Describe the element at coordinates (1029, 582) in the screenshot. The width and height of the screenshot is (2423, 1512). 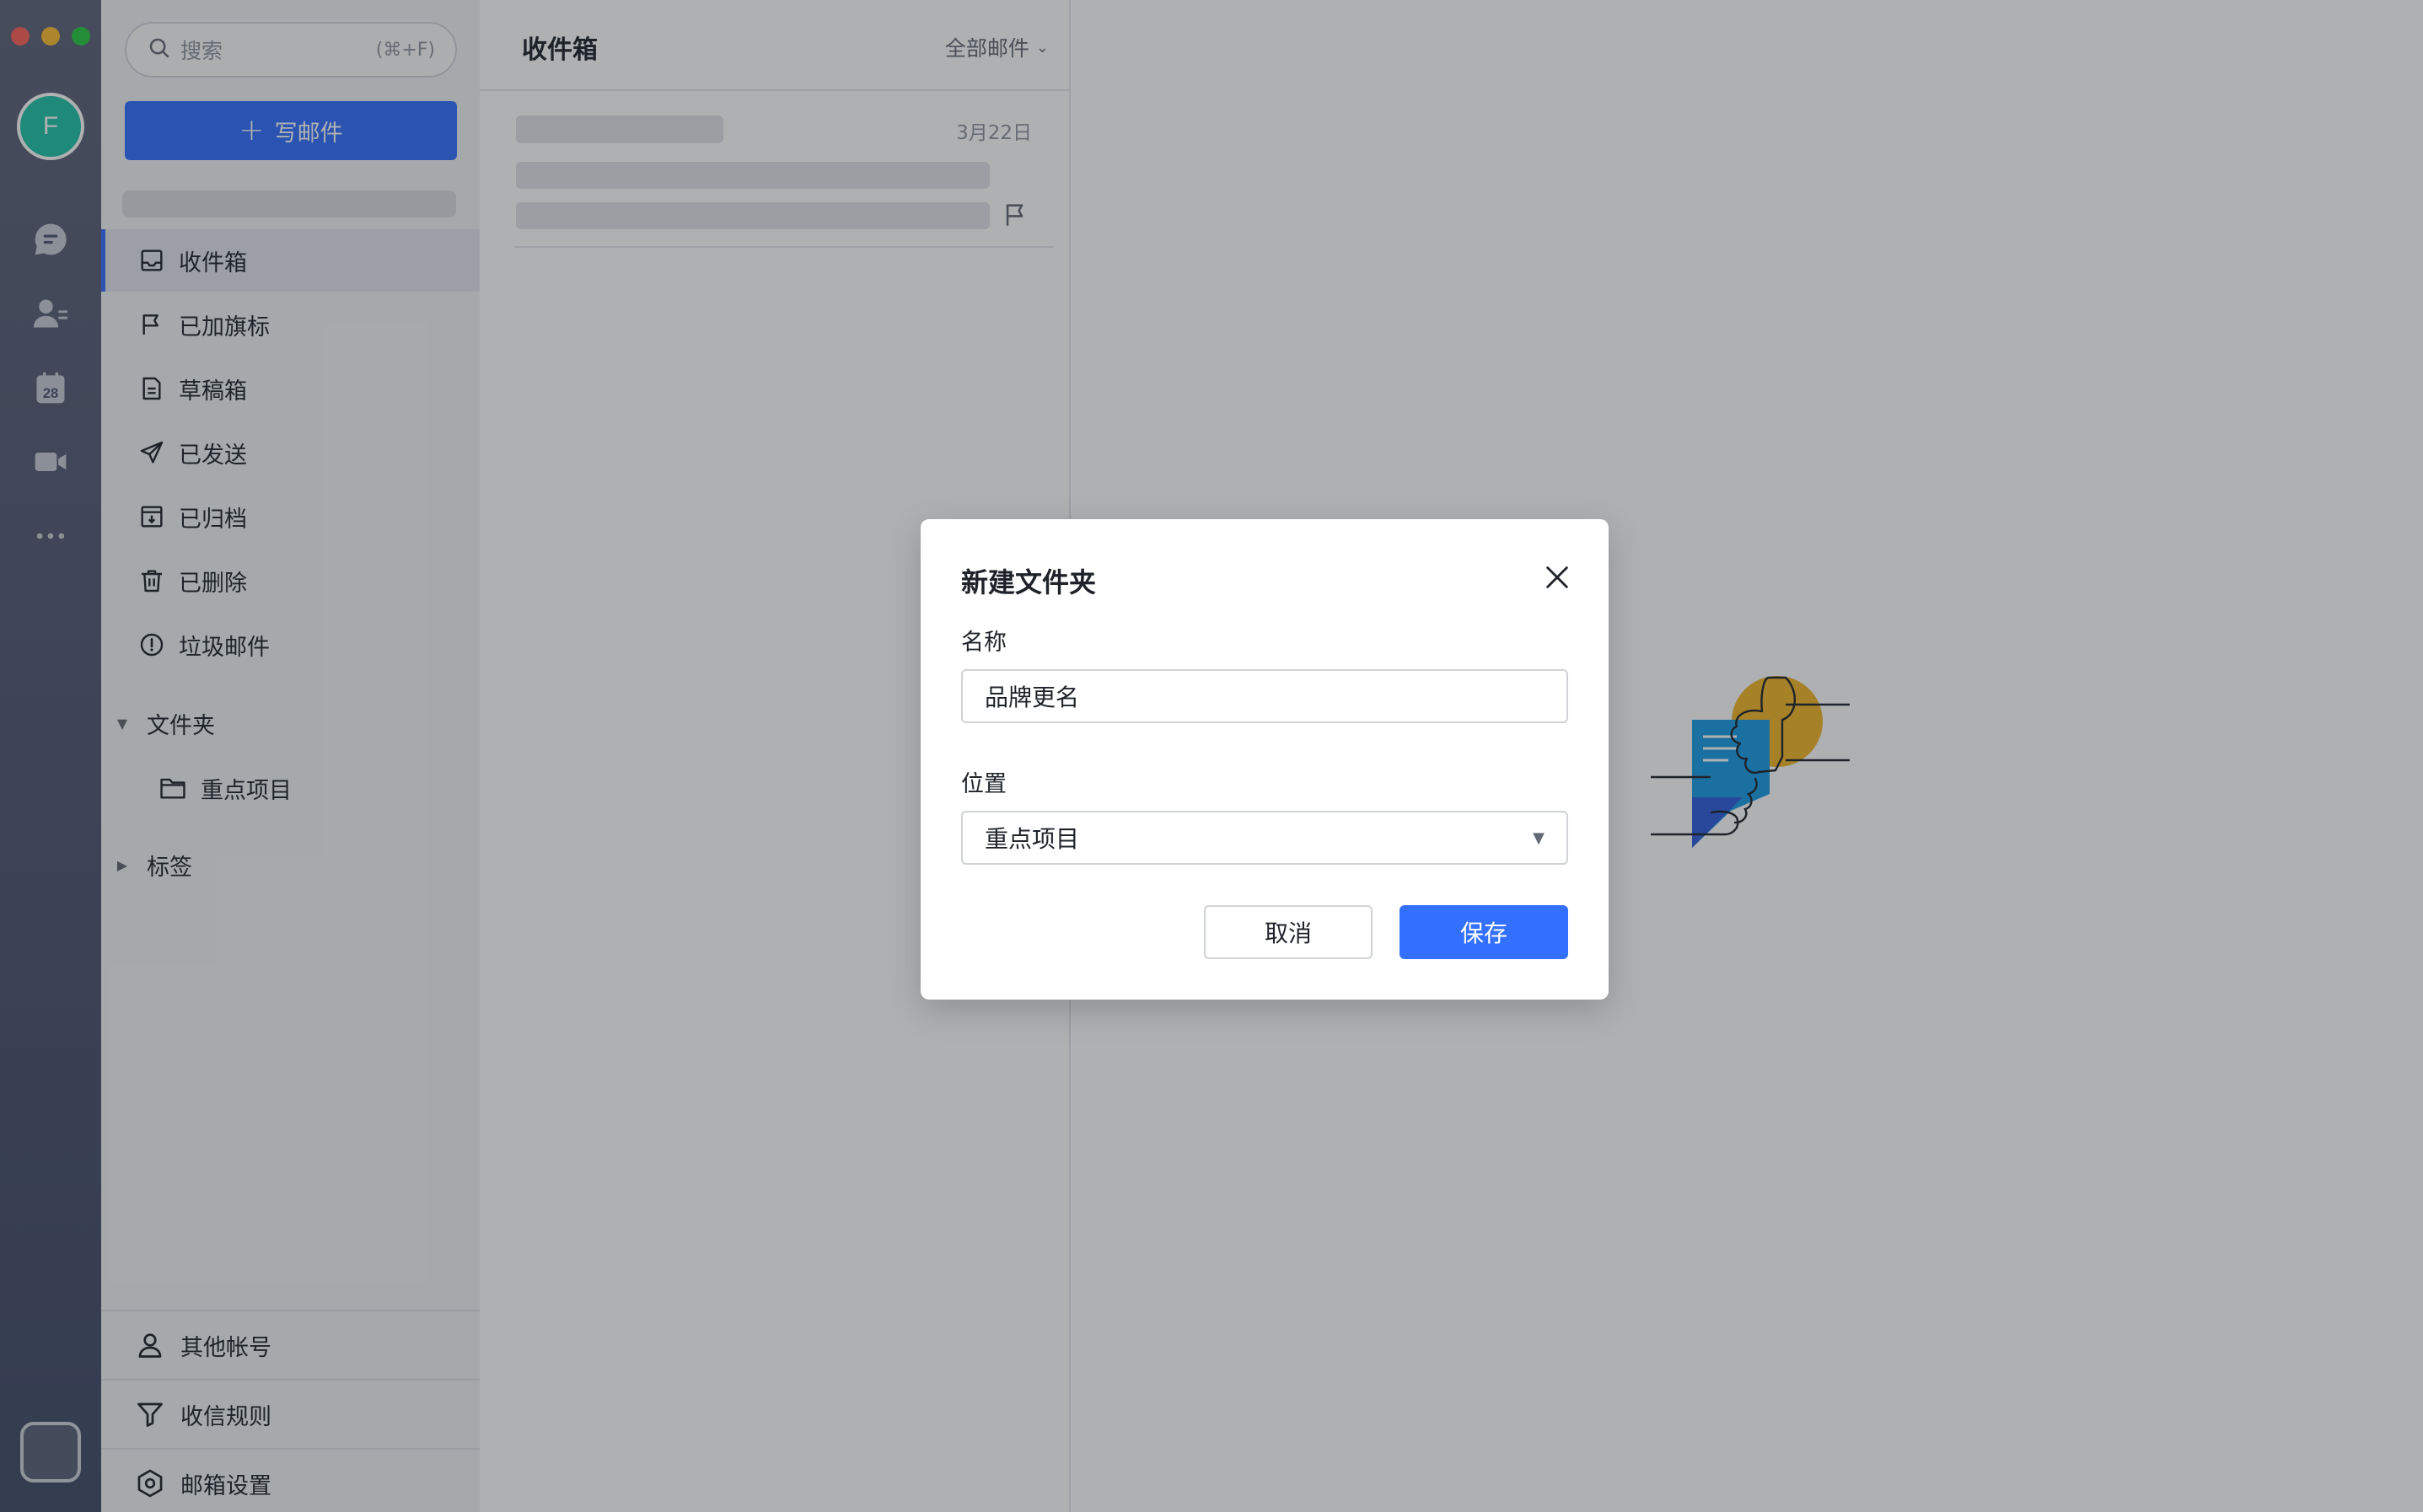
I see `dialog-title: 新建文件夹` at that location.